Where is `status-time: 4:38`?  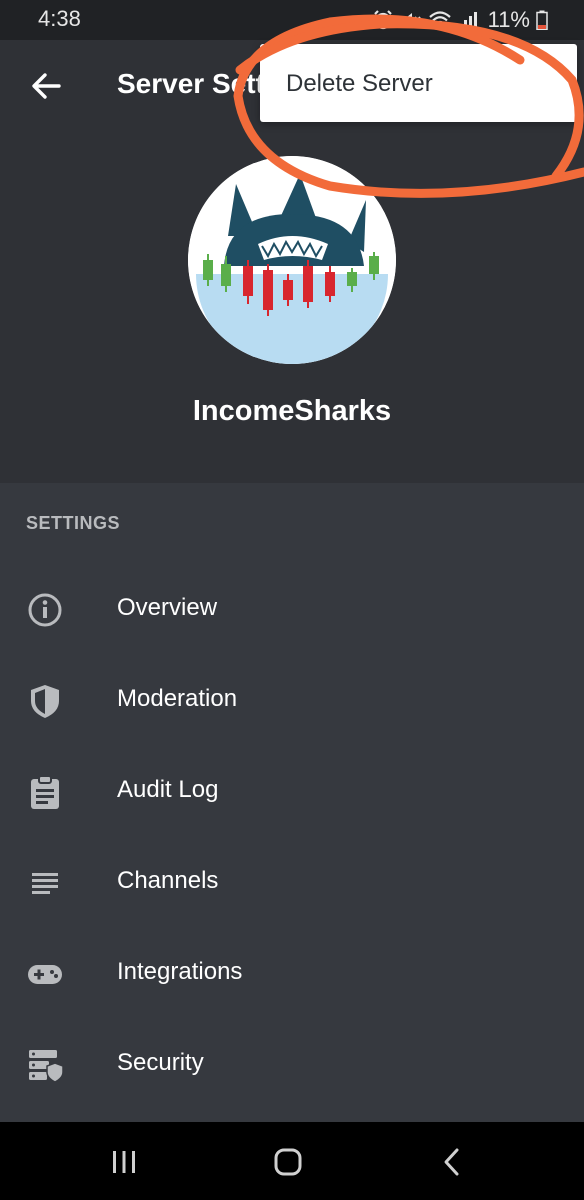
status-time: 4:38 is located at coordinates (59, 18).